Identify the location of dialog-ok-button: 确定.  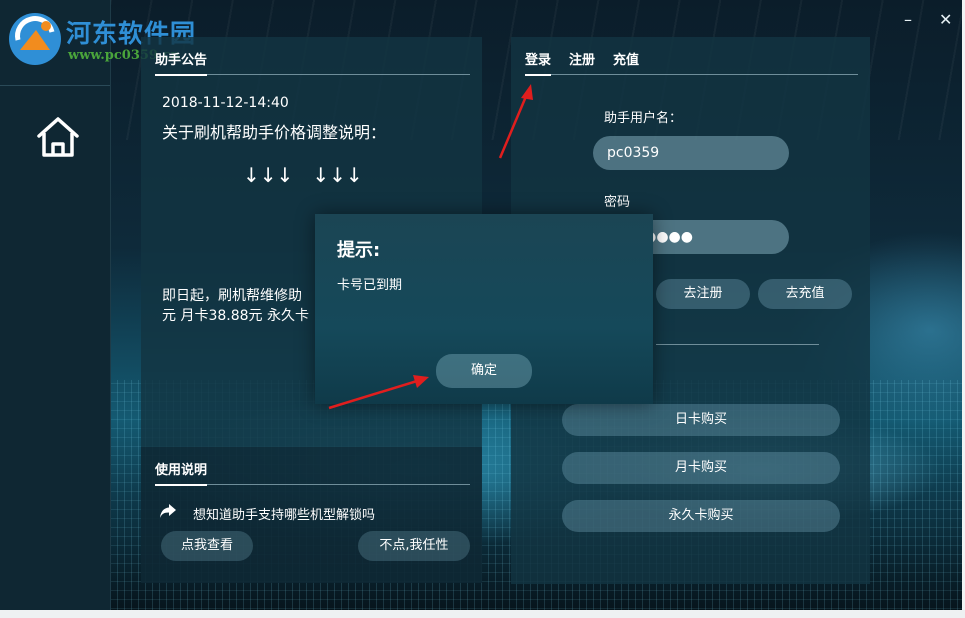
(484, 371).